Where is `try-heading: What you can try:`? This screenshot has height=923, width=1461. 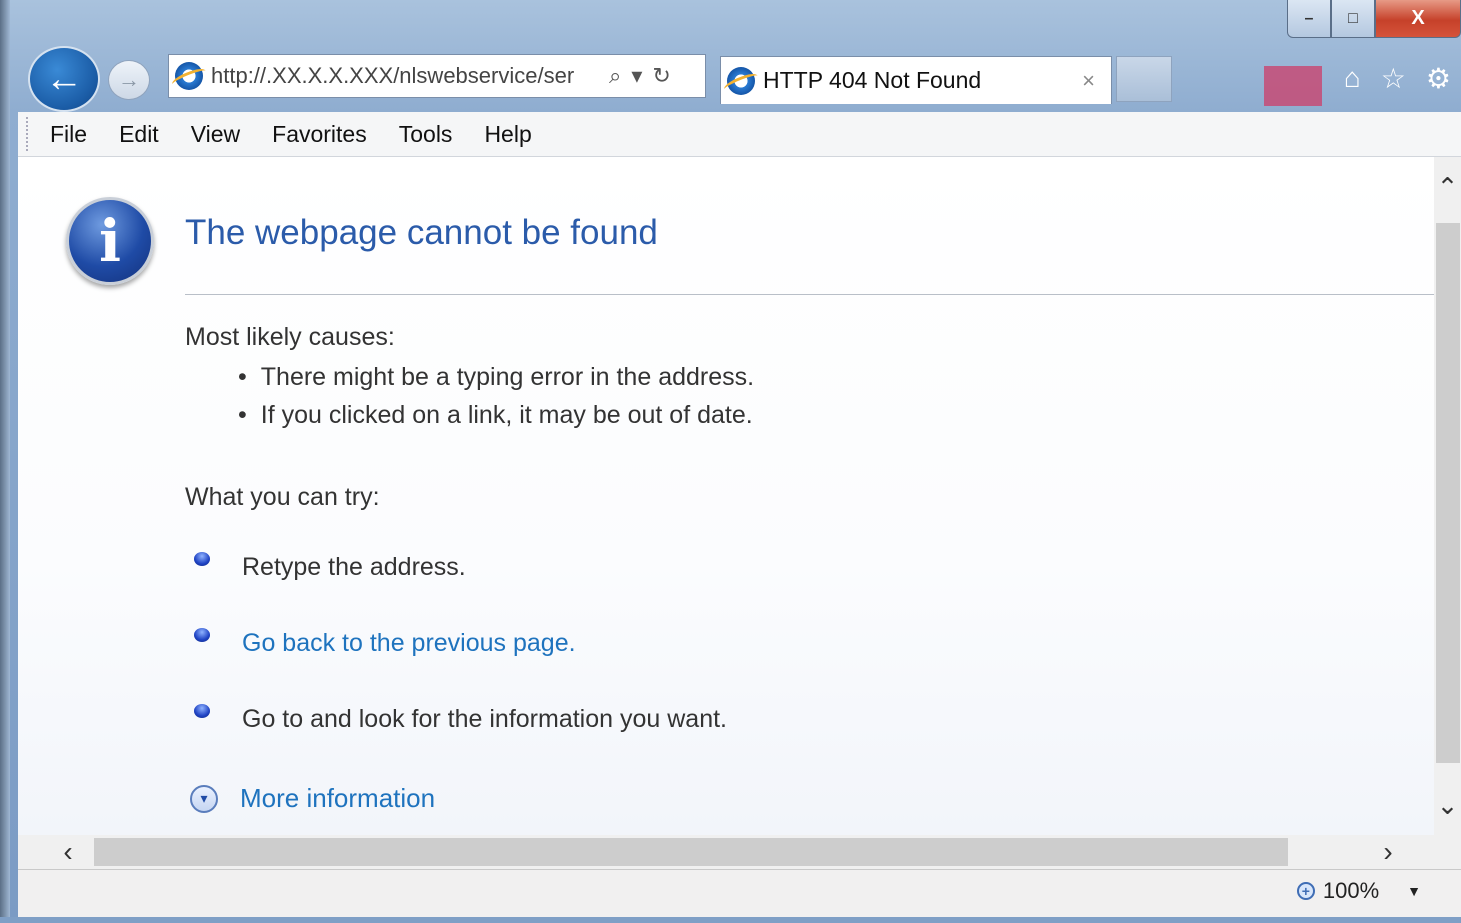 try-heading: What you can try: is located at coordinates (282, 497).